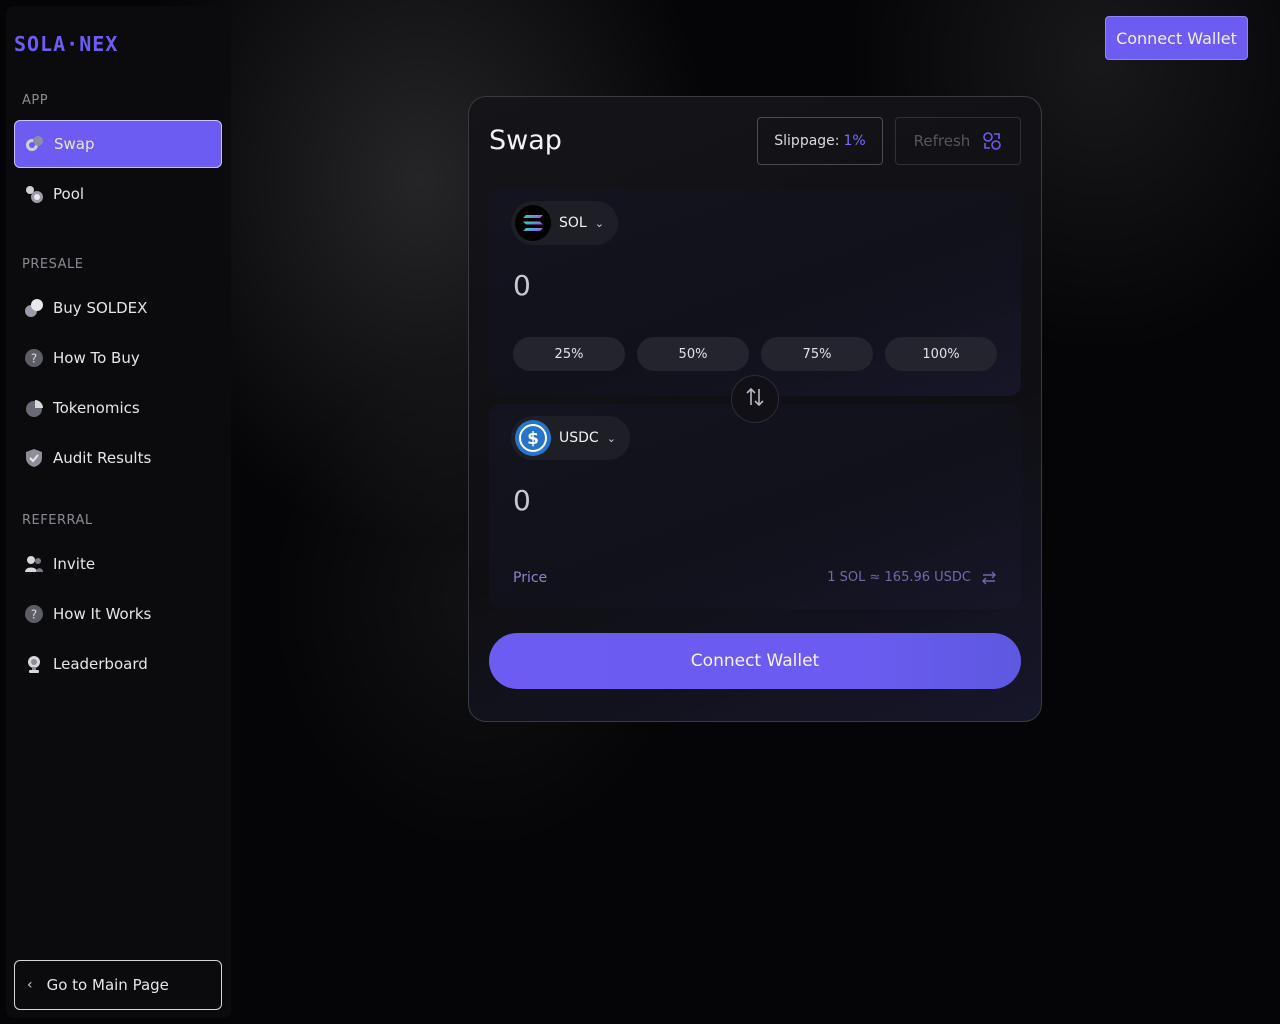 This screenshot has height=1024, width=1280. What do you see at coordinates (755, 292) in the screenshot?
I see `from-panel: SOL ⌄ 0 25% 50% 75% 100%` at bounding box center [755, 292].